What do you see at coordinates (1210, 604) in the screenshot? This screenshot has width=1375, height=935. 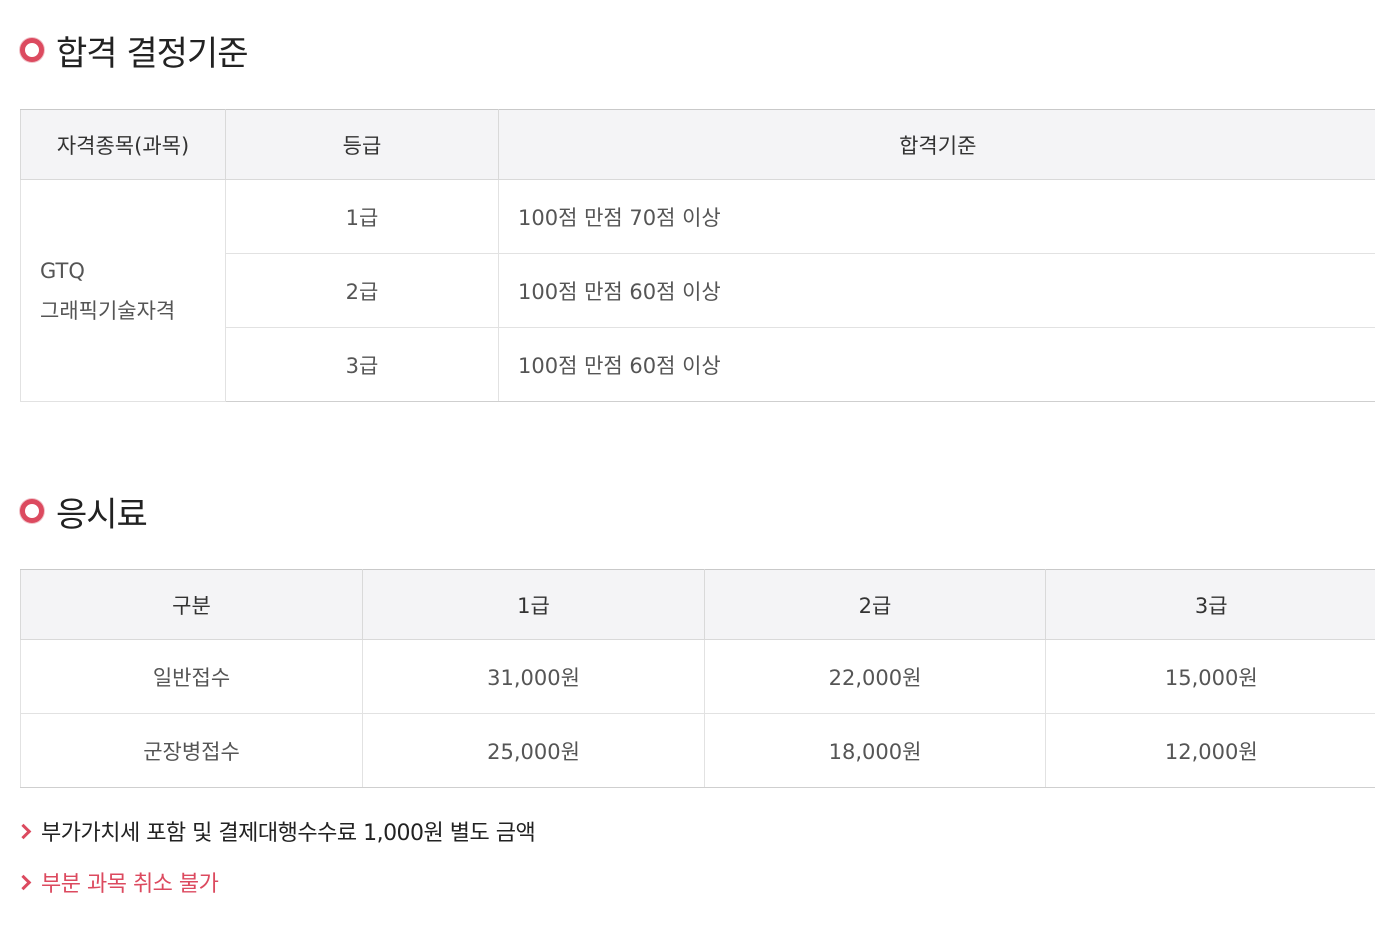 I see `header-grade-3: 3급` at bounding box center [1210, 604].